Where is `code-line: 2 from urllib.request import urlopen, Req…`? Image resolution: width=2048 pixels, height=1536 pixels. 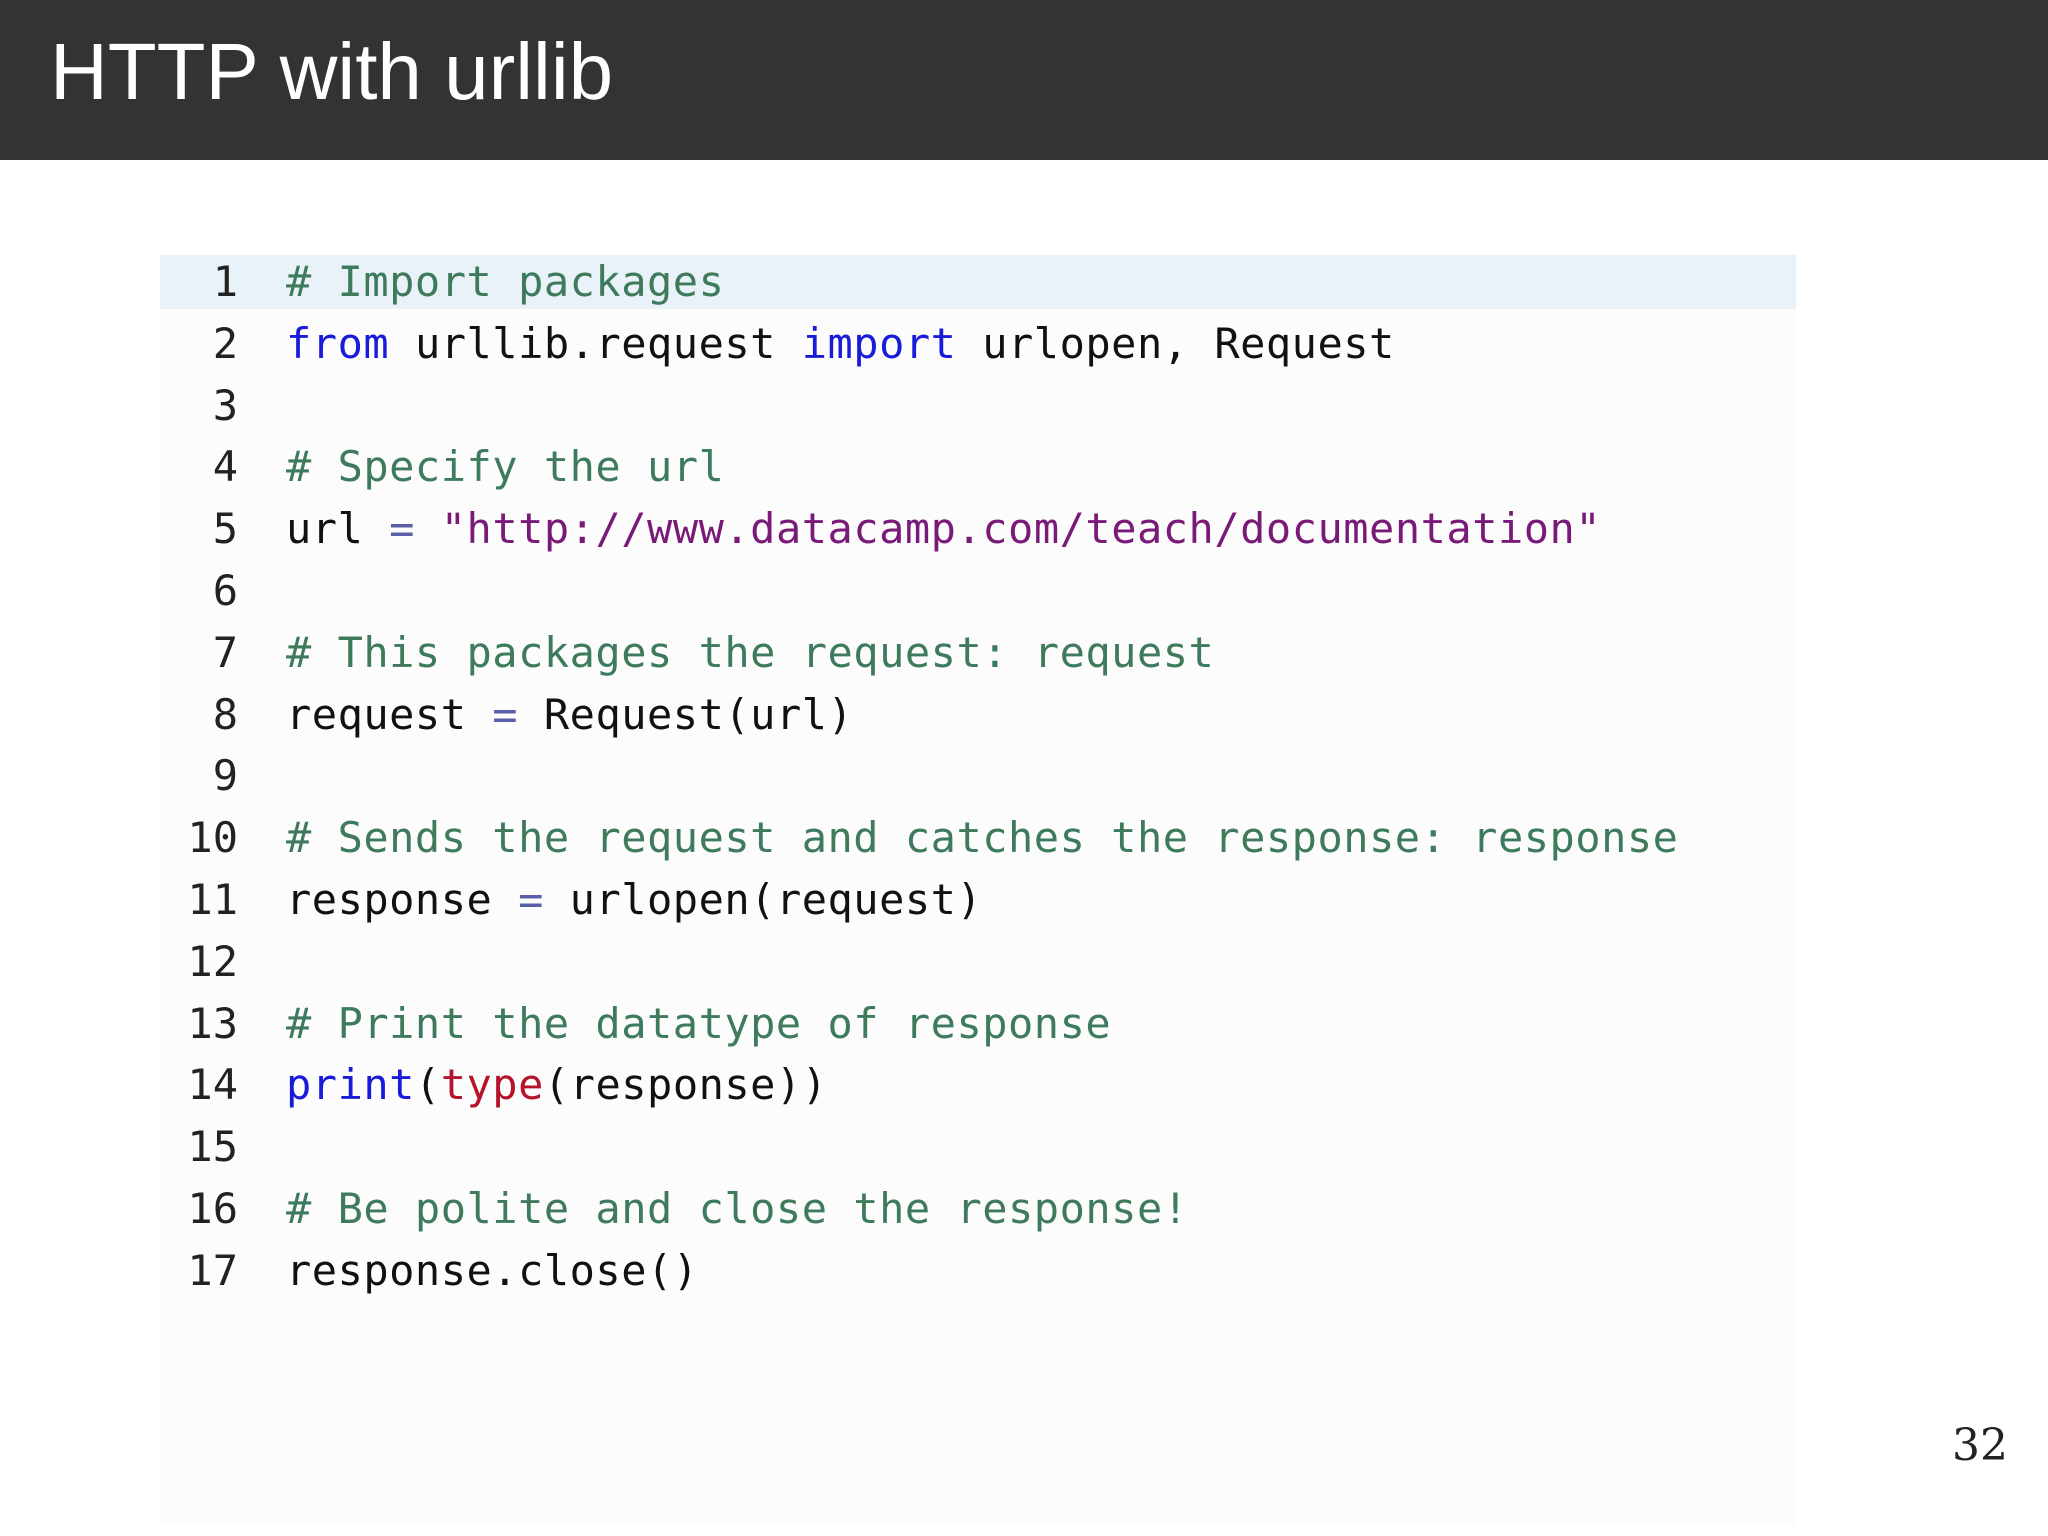
code-line: 2 from urllib.request import urlopen, Req… is located at coordinates (978, 344).